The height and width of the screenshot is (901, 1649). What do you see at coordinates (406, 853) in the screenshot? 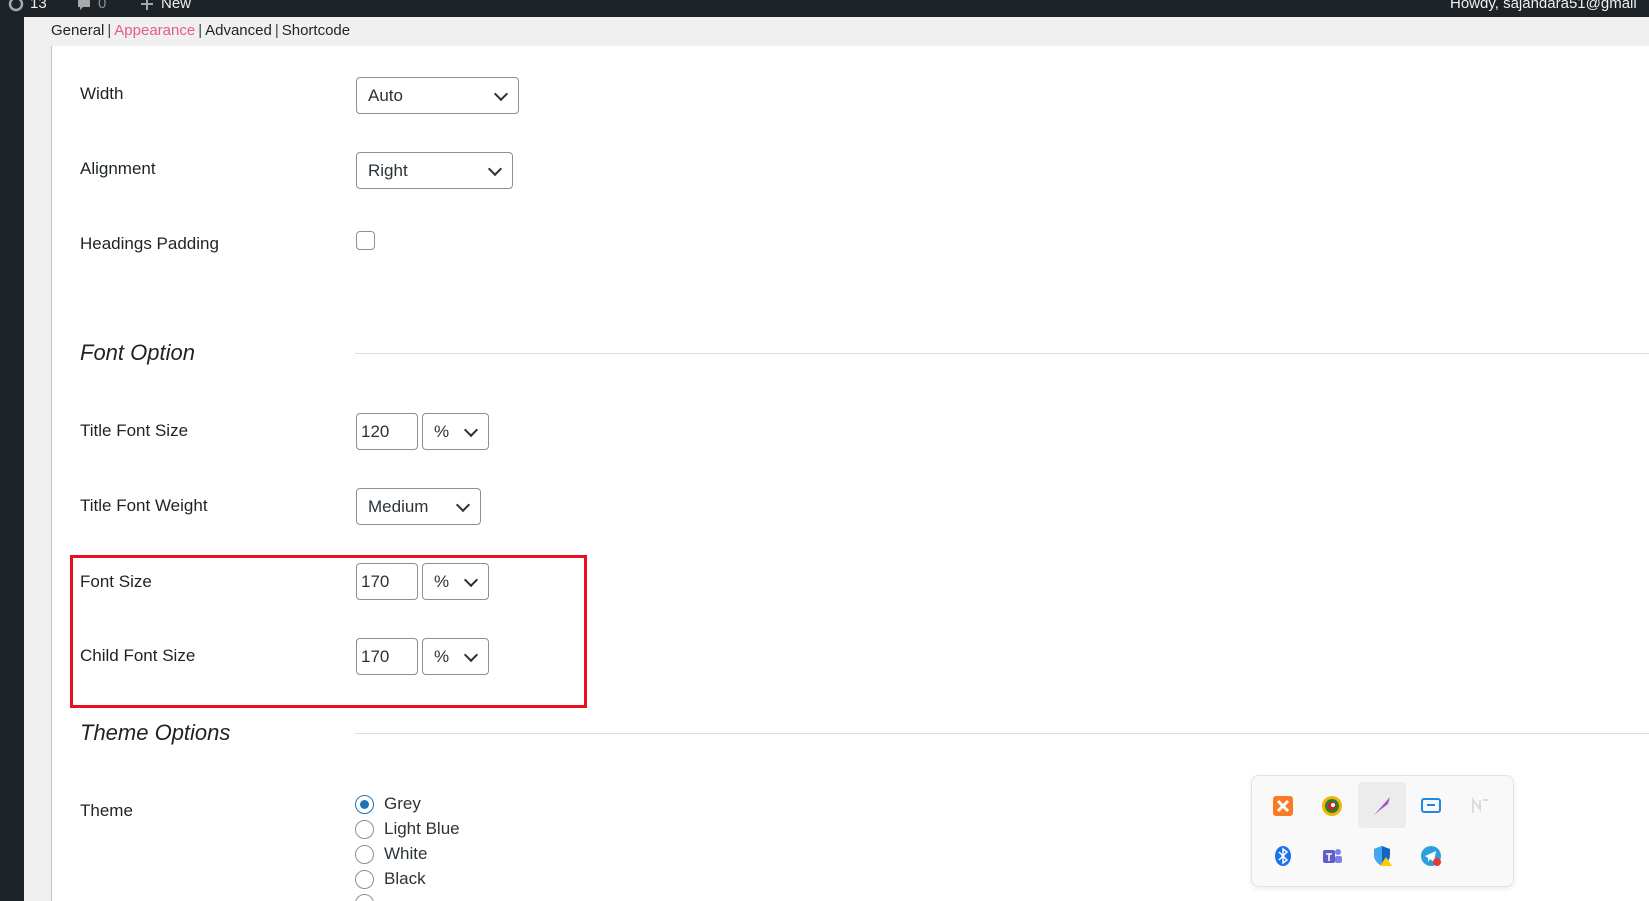
I see `theme-option-label: White` at bounding box center [406, 853].